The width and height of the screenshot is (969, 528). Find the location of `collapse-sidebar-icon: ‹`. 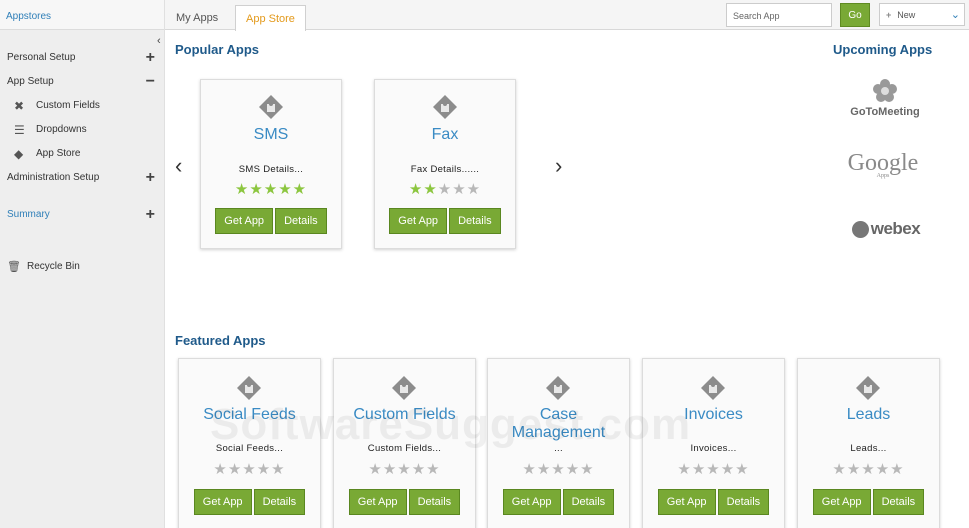

collapse-sidebar-icon: ‹ is located at coordinates (159, 41).